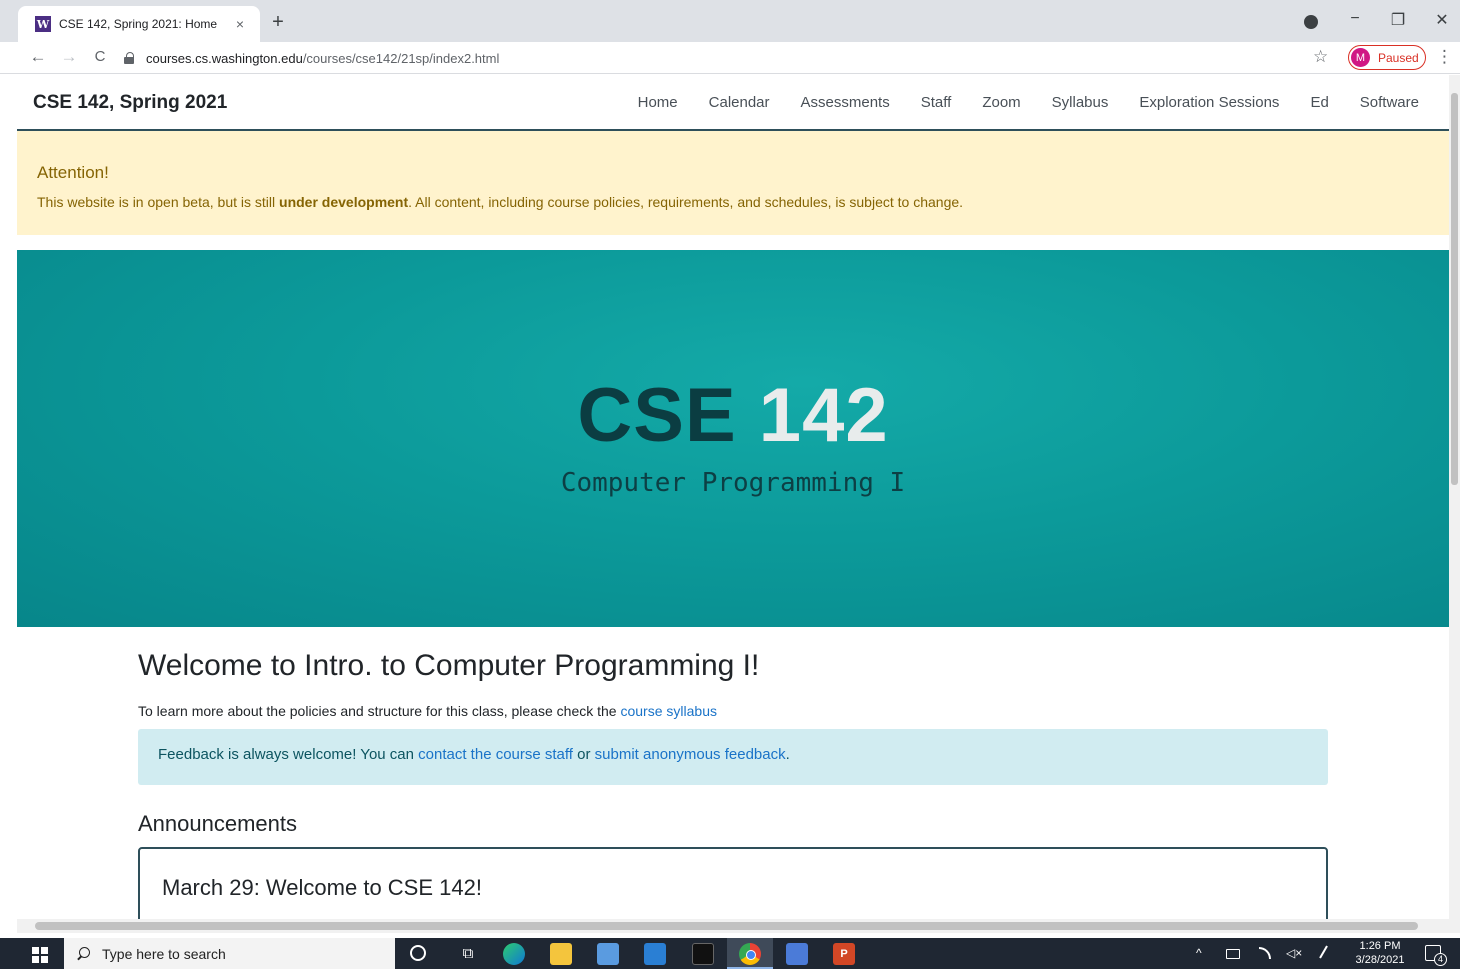  I want to click on left-gutter, so click(8, 504).